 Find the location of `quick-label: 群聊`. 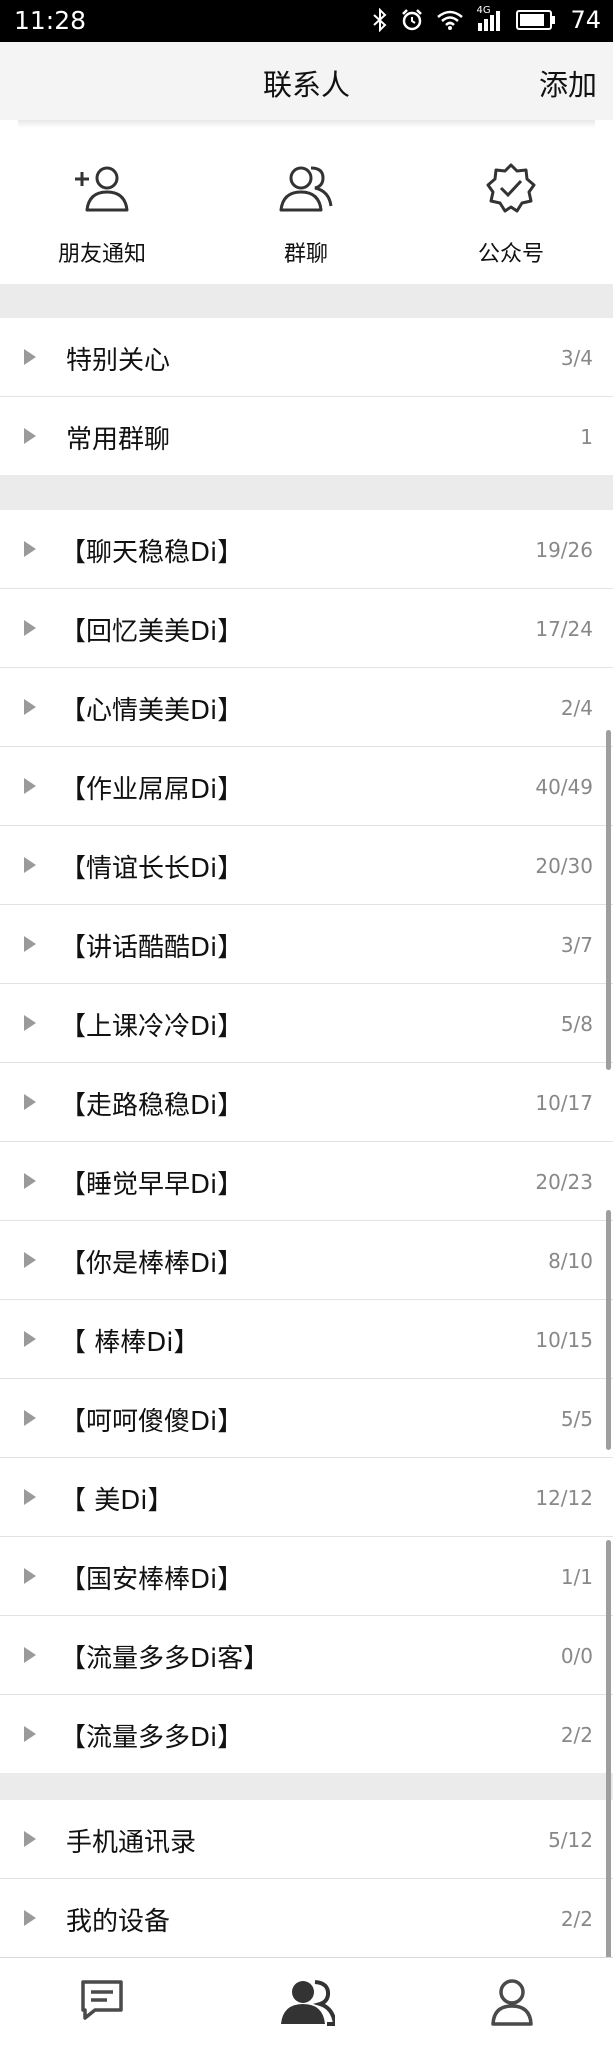

quick-label: 群聊 is located at coordinates (305, 254).